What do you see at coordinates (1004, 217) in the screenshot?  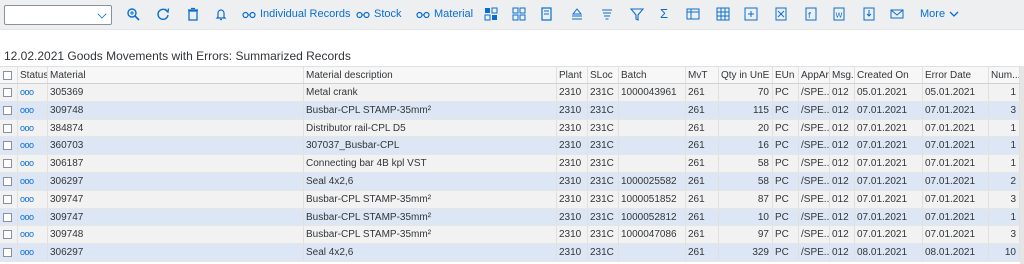 I see `col-num-cell: 1` at bounding box center [1004, 217].